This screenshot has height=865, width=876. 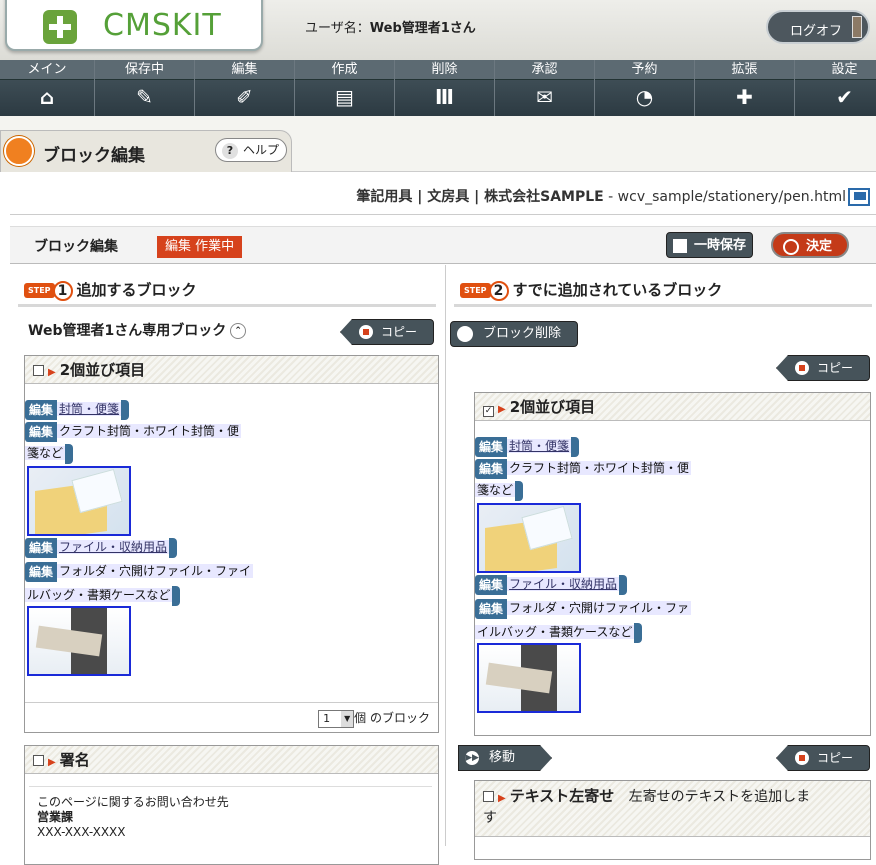 I want to click on nav-item-edit: 編集 ✐, so click(x=245, y=88).